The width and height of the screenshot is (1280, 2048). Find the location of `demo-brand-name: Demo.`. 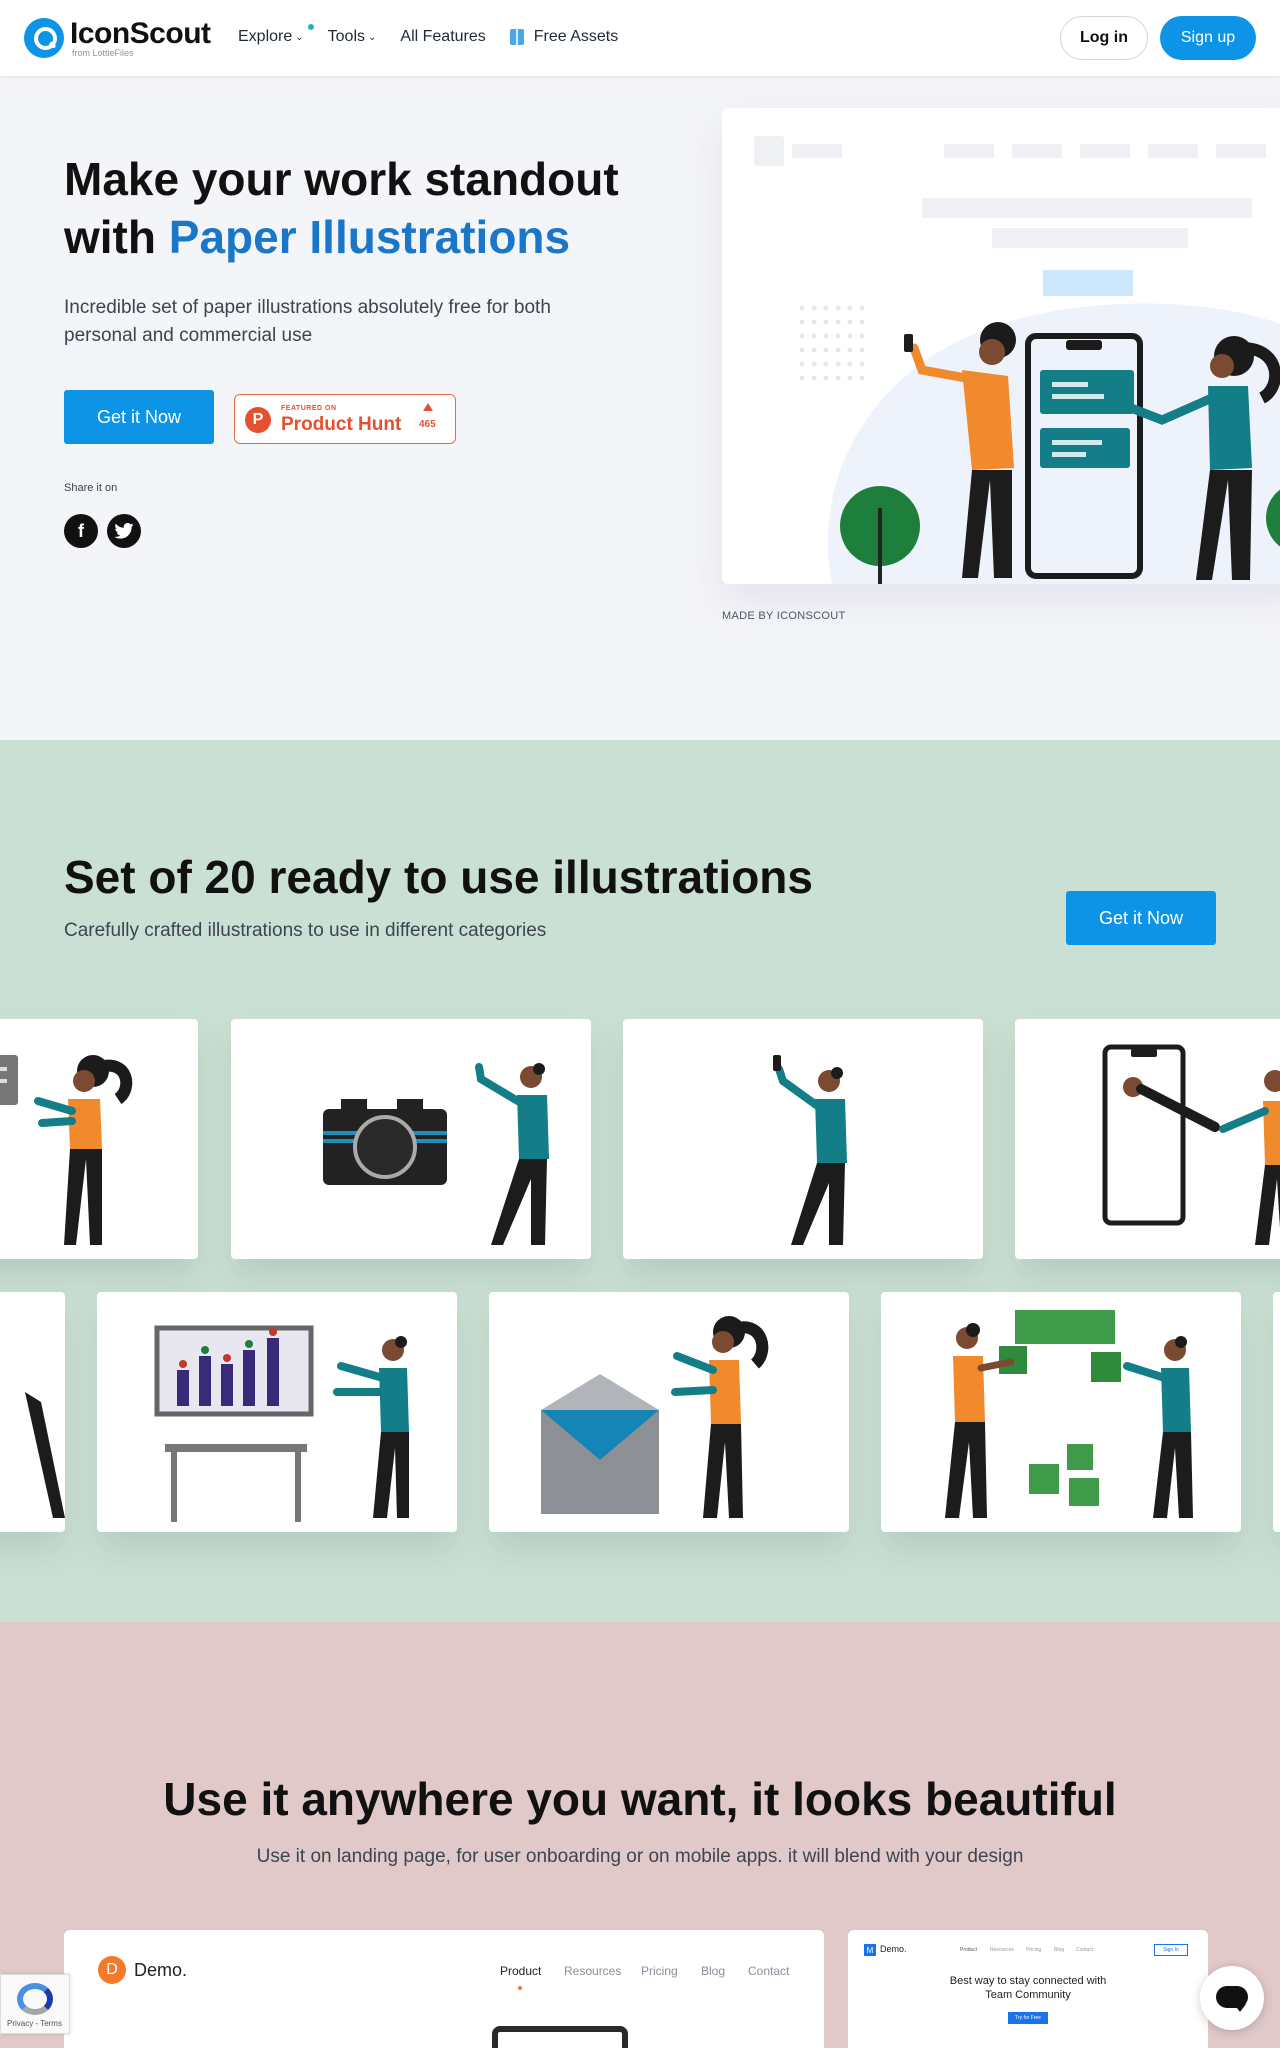

demo-brand-name: Demo. is located at coordinates (161, 1970).